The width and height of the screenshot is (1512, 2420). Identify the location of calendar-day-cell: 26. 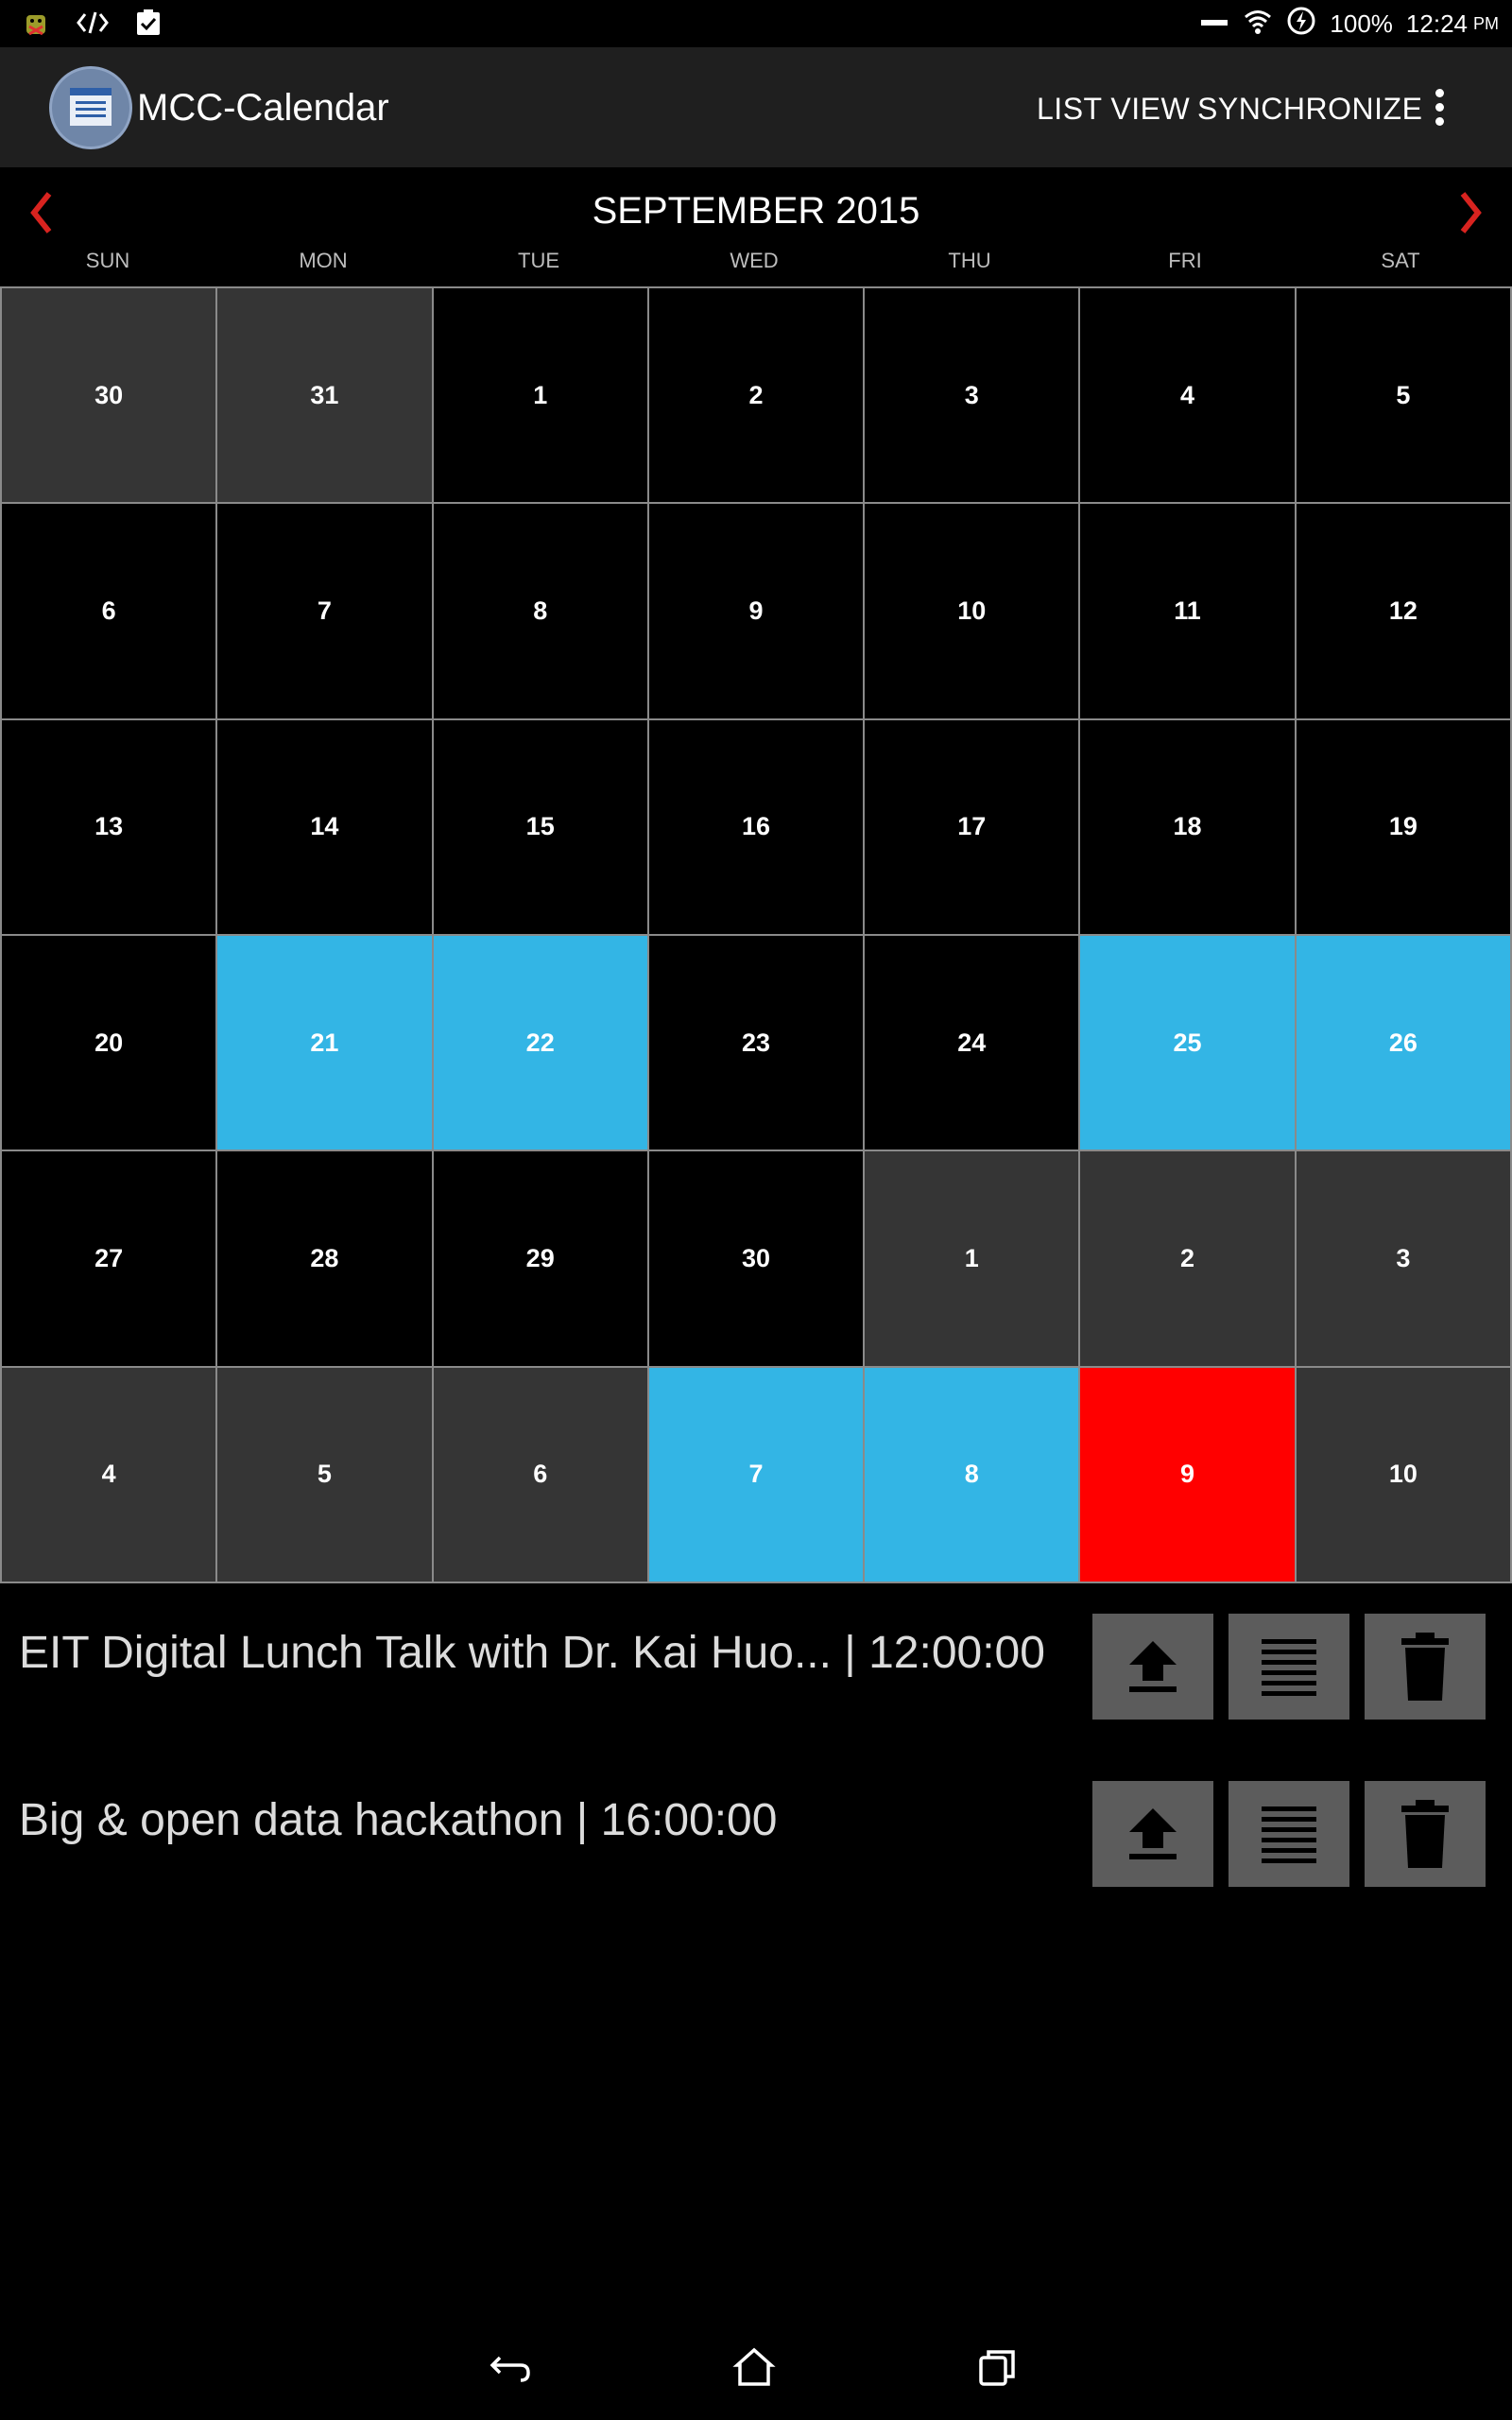
(1403, 1042).